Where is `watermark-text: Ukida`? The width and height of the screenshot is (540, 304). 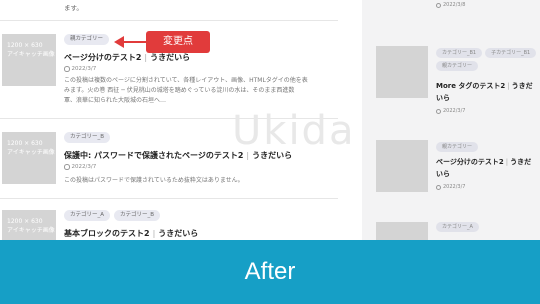
watermark-text: Ukida is located at coordinates (294, 131).